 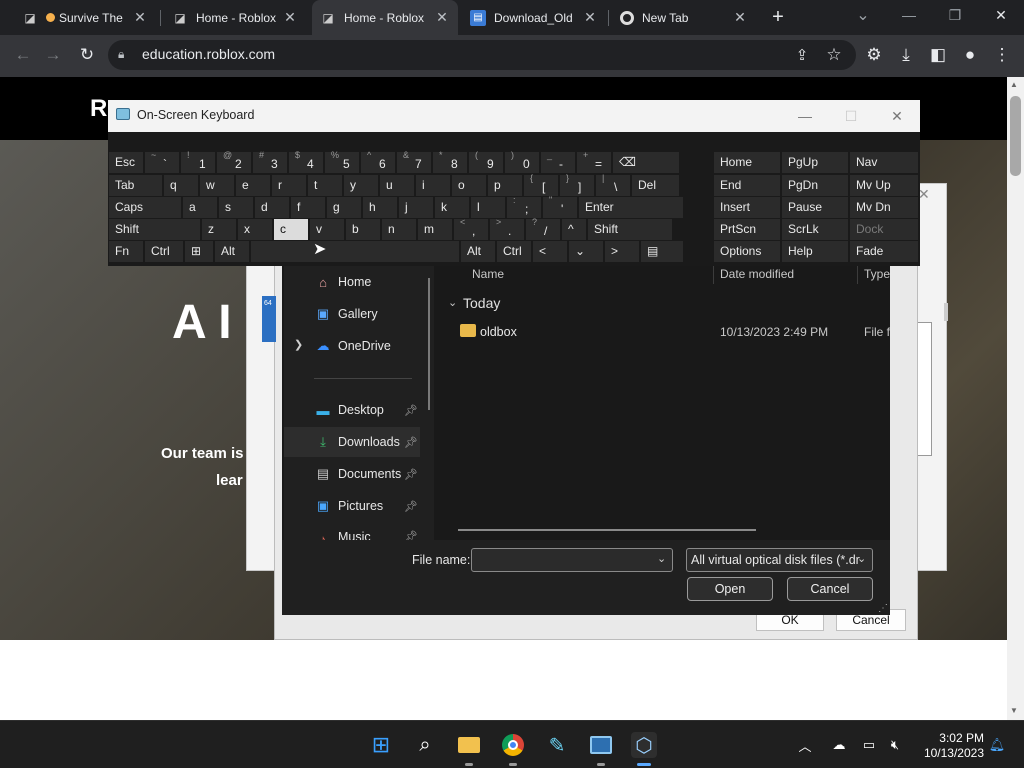 What do you see at coordinates (534, 17) in the screenshot?
I see `browser-tab-4: ▤ Download_Old ✕` at bounding box center [534, 17].